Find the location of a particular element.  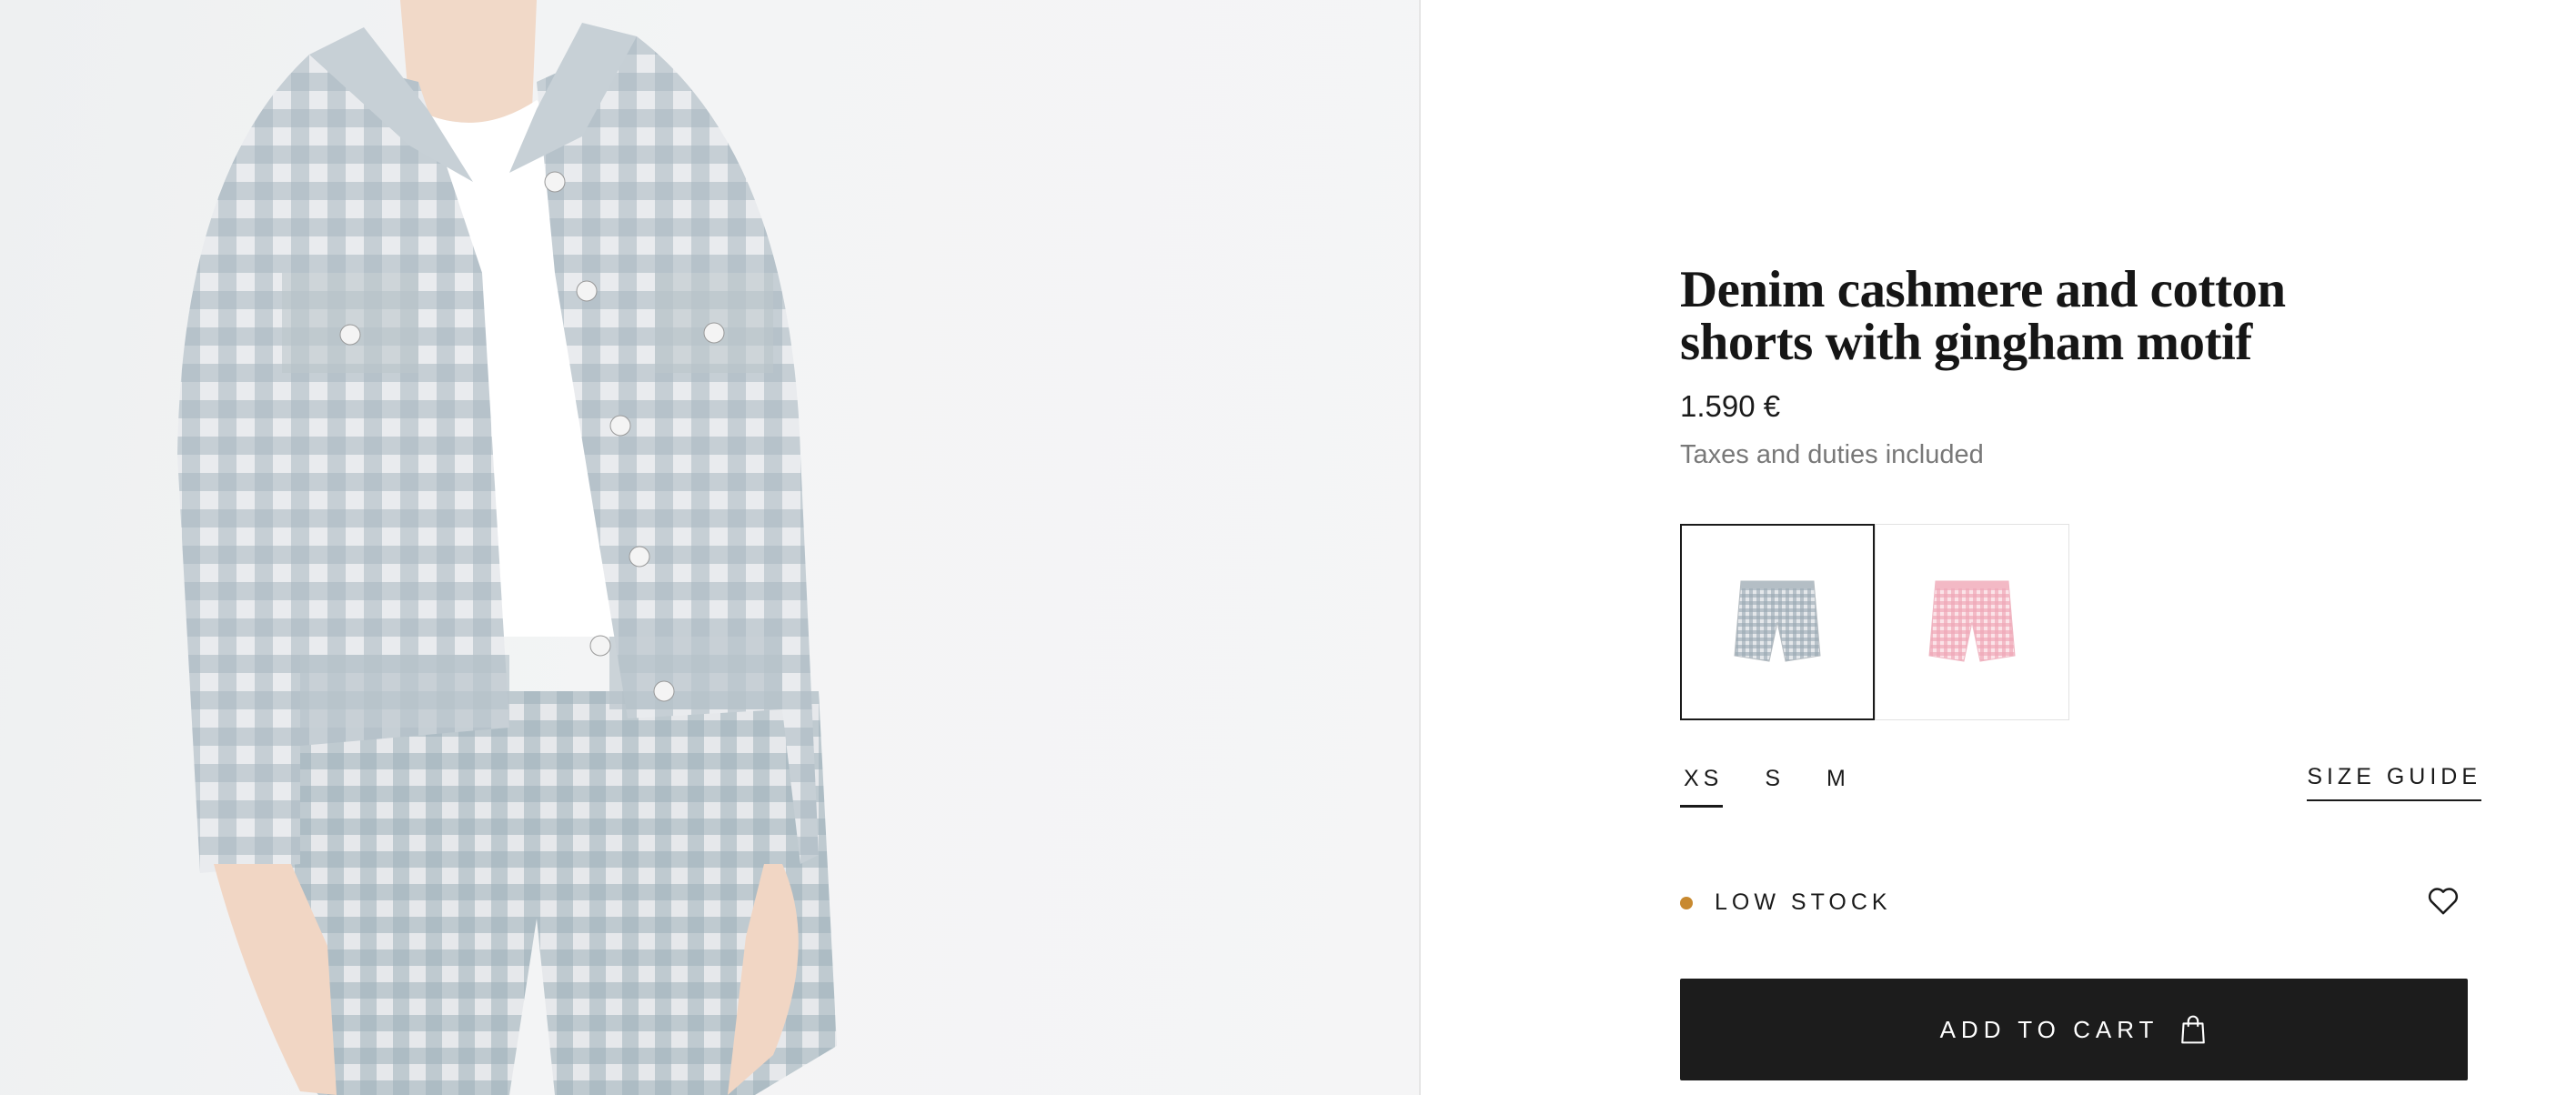

size-option-xs: XS is located at coordinates (1702, 785).